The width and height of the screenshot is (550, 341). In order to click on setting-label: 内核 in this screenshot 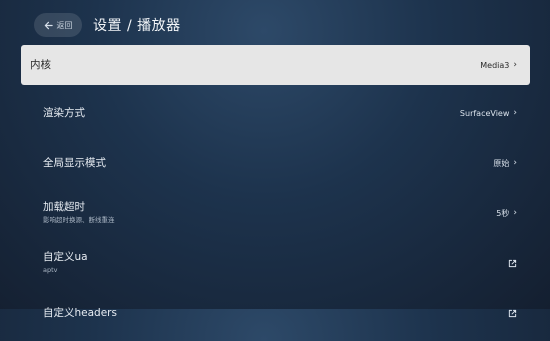, I will do `click(40, 64)`.